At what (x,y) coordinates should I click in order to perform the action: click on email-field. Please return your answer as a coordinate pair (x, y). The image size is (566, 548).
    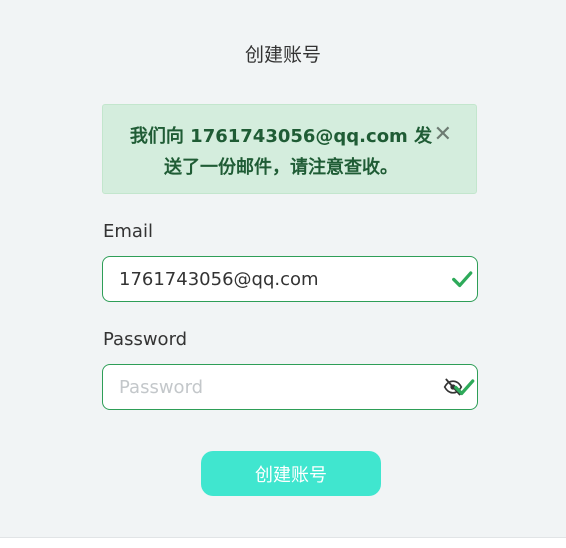
    Looking at the image, I should click on (290, 279).